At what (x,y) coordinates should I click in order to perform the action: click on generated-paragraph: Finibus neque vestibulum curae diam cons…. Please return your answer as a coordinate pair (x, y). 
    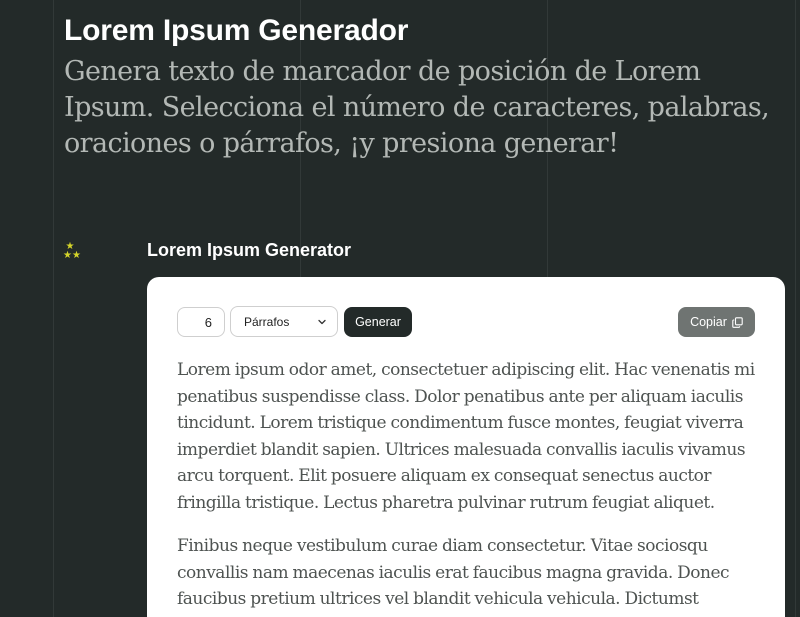
    Looking at the image, I should click on (453, 572).